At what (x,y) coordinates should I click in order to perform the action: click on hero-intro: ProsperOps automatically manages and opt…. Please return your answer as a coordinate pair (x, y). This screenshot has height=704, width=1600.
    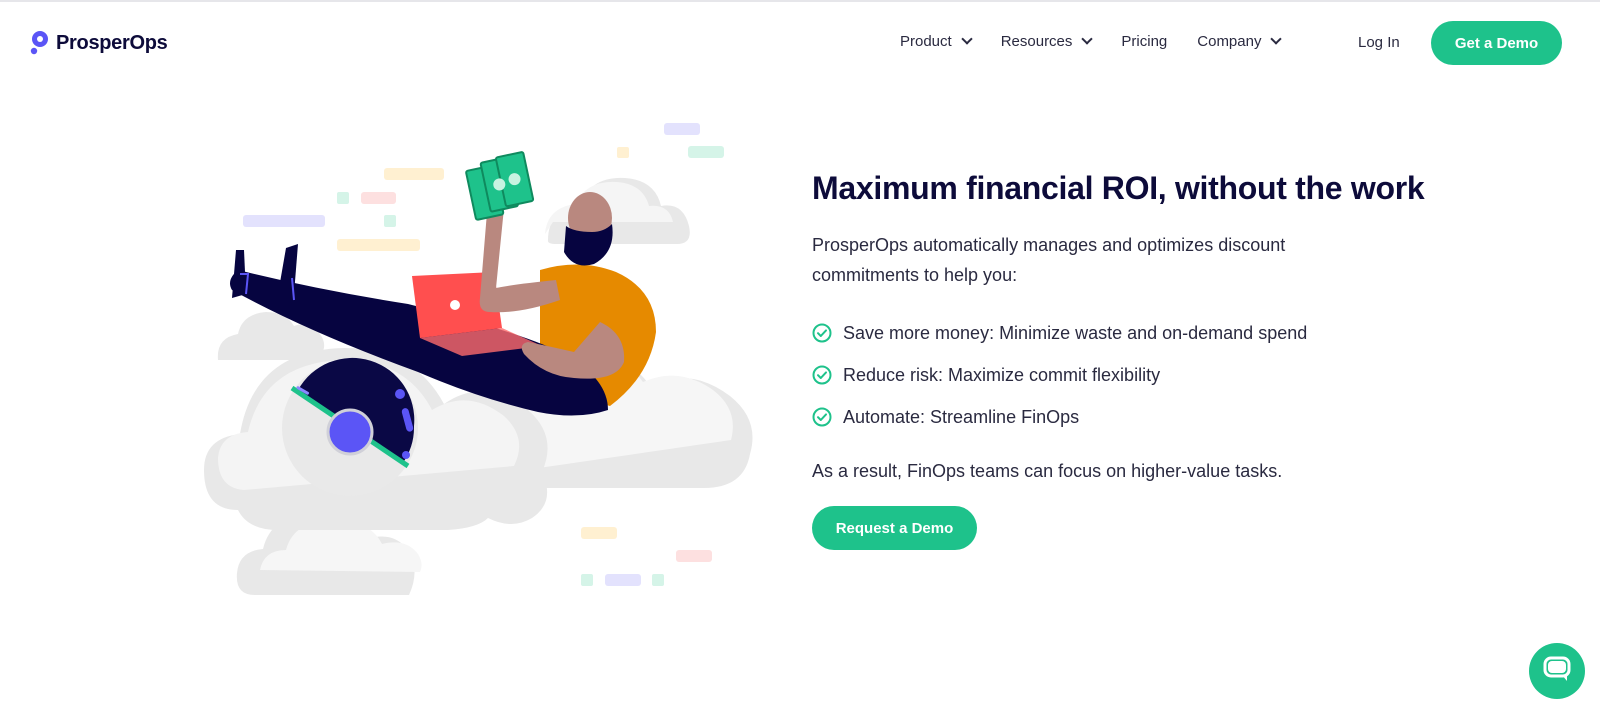
    Looking at the image, I should click on (1049, 260).